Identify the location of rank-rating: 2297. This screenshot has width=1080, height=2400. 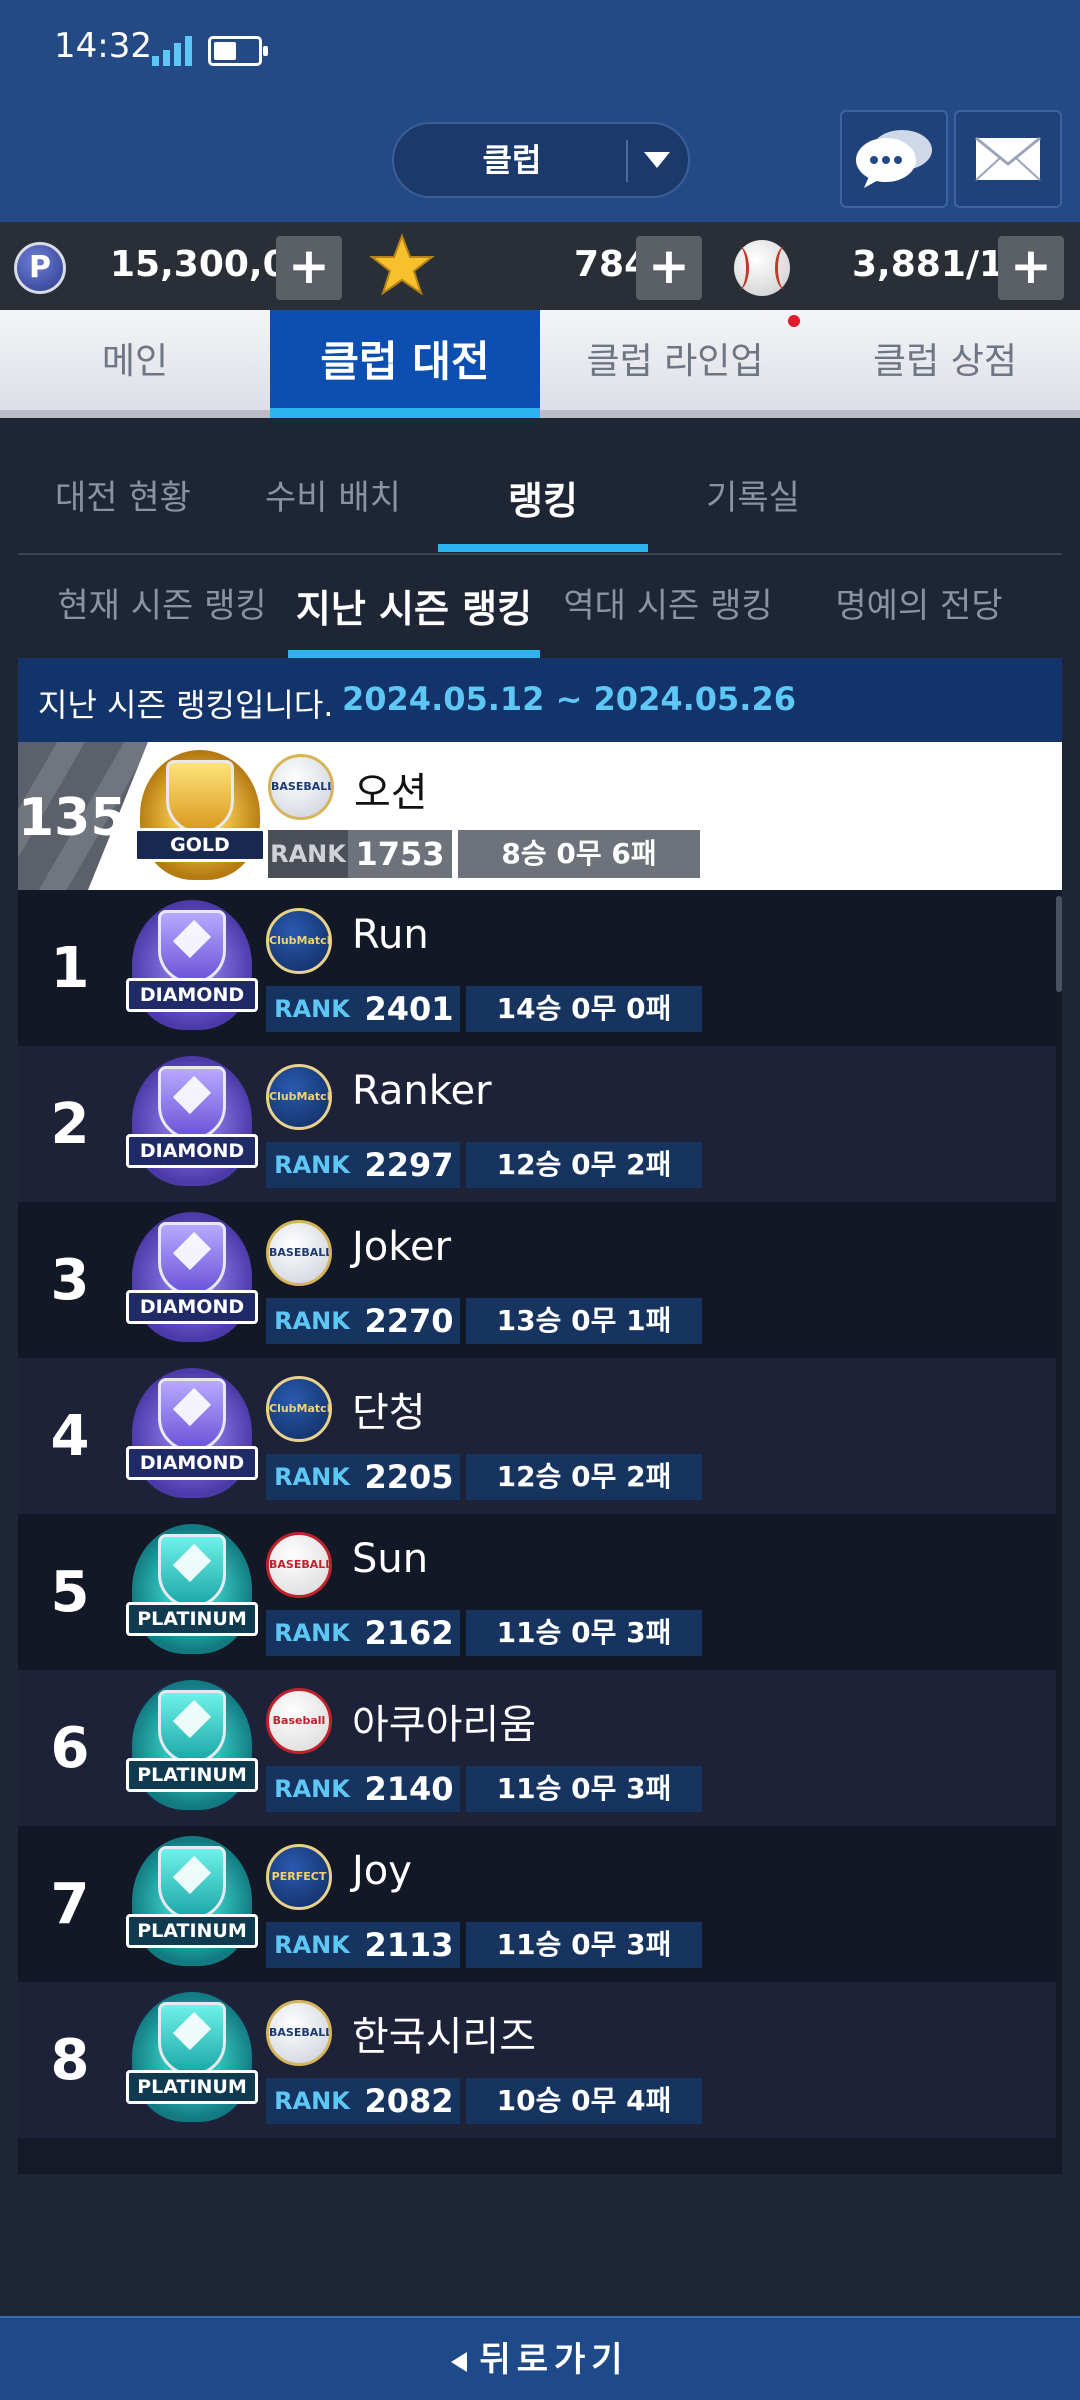
(409, 1165).